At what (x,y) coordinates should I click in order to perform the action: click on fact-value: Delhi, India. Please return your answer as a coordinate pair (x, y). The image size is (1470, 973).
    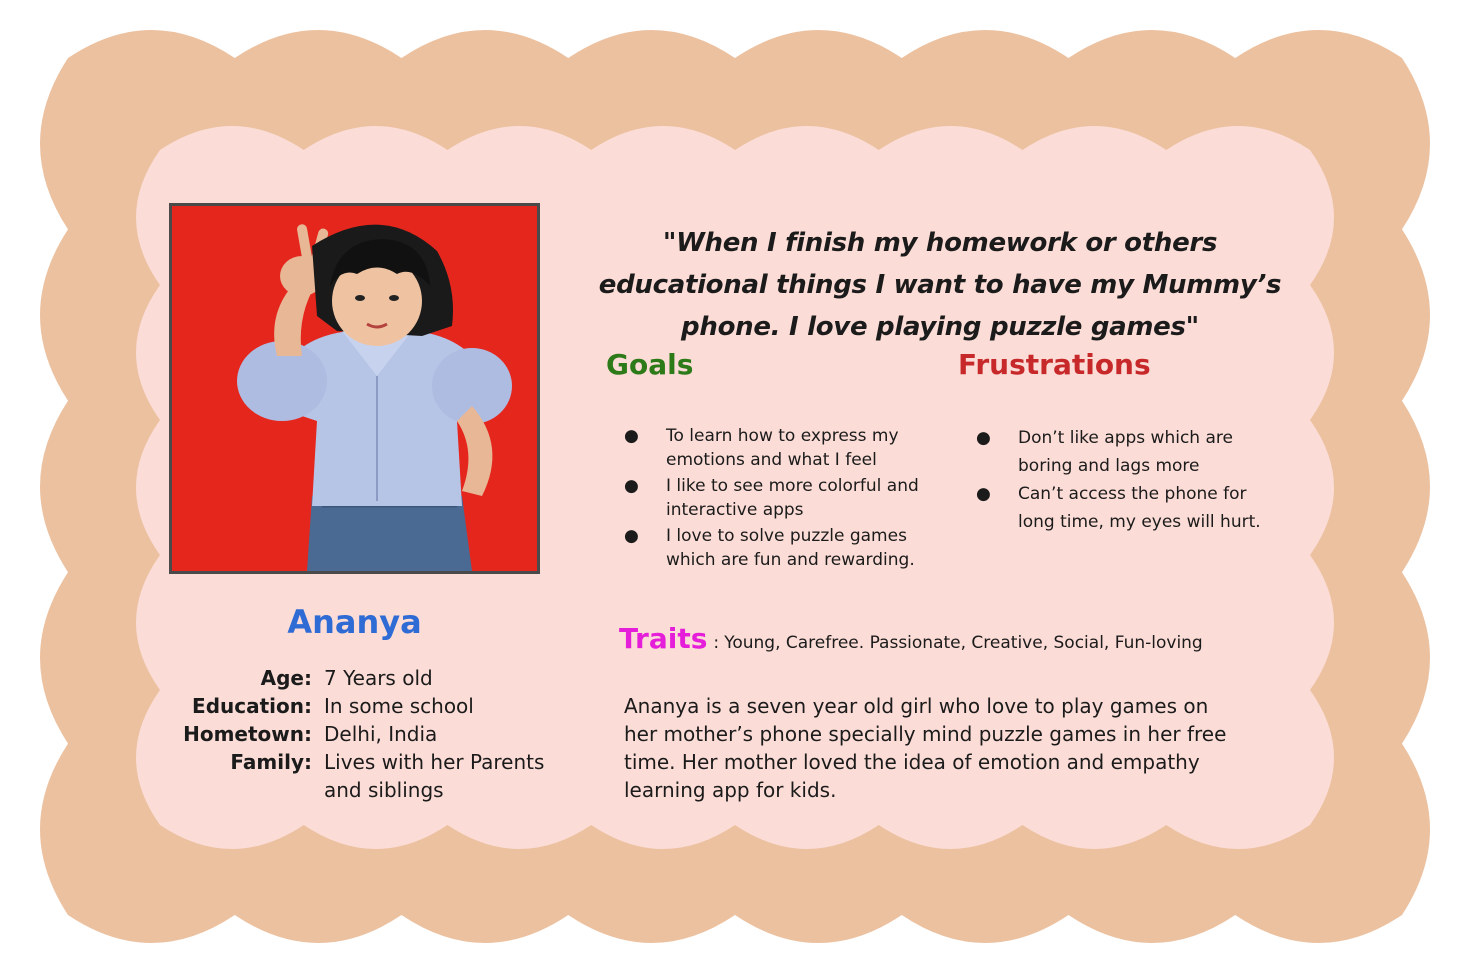
    Looking at the image, I should click on (381, 734).